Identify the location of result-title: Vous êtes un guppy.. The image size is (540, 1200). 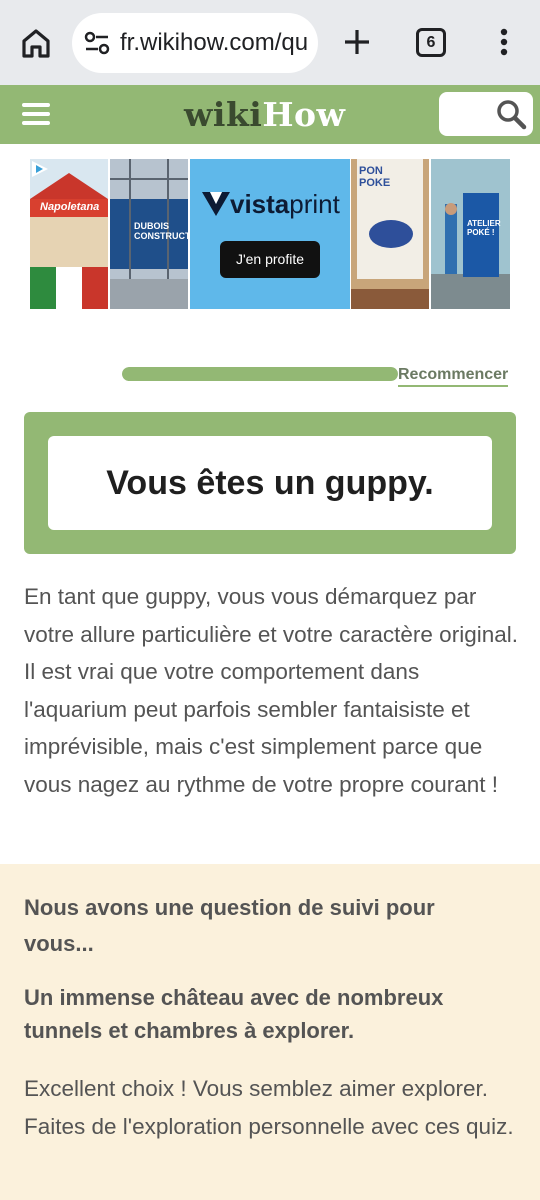
(270, 483).